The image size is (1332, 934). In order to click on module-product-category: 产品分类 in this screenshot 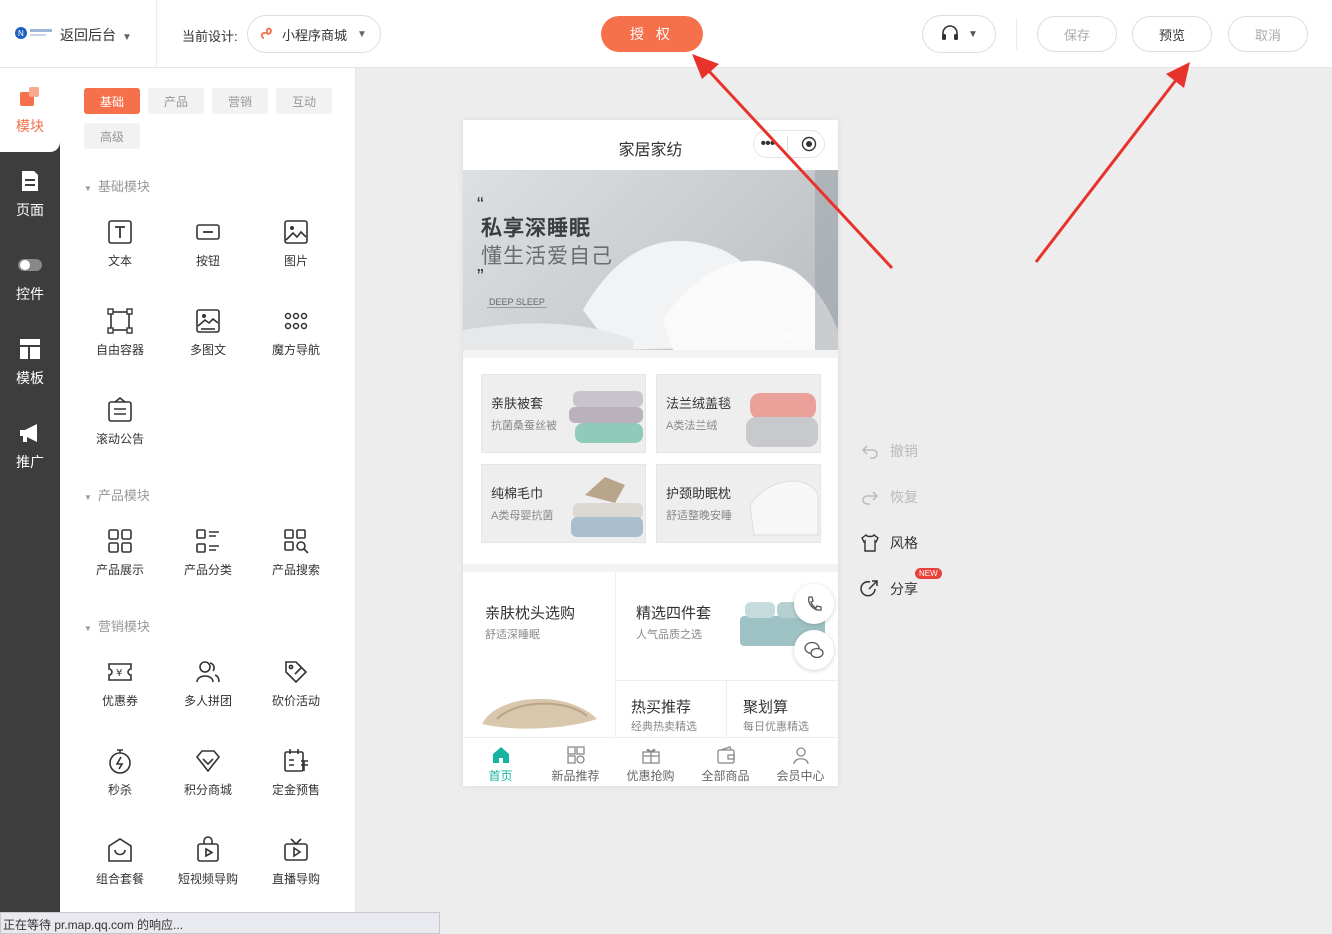, I will do `click(208, 567)`.